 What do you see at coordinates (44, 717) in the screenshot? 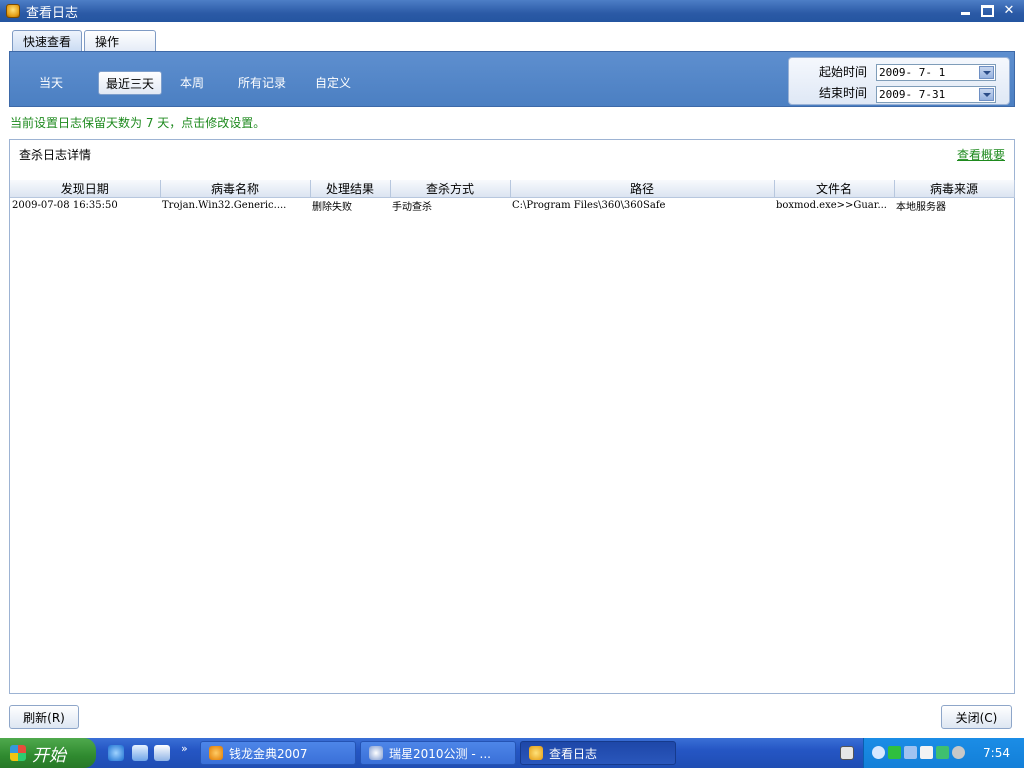
I see `refresh-button: 刷新(R)` at bounding box center [44, 717].